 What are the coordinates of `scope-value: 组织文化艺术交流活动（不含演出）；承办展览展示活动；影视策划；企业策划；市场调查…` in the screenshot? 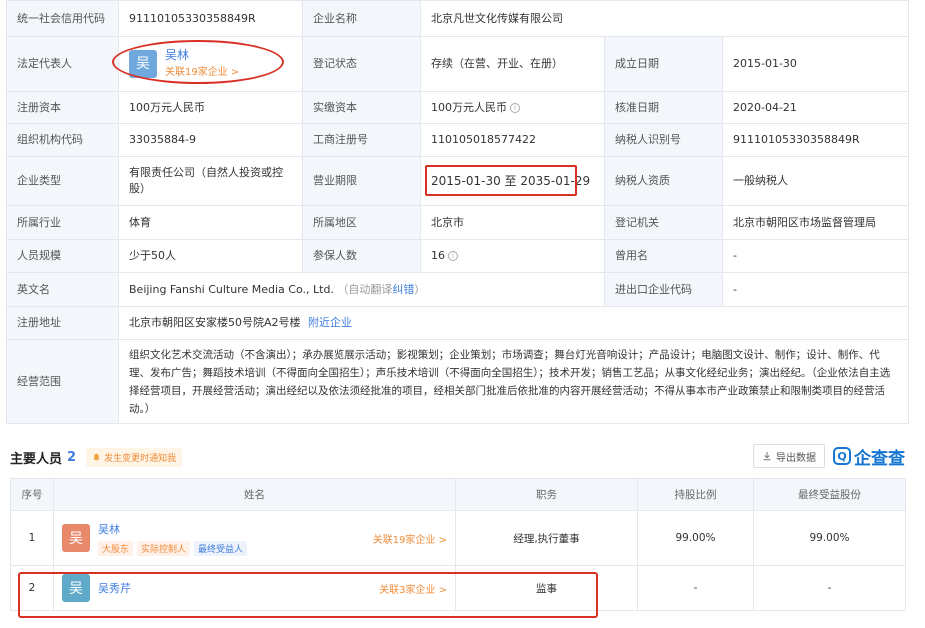 It's located at (513, 381).